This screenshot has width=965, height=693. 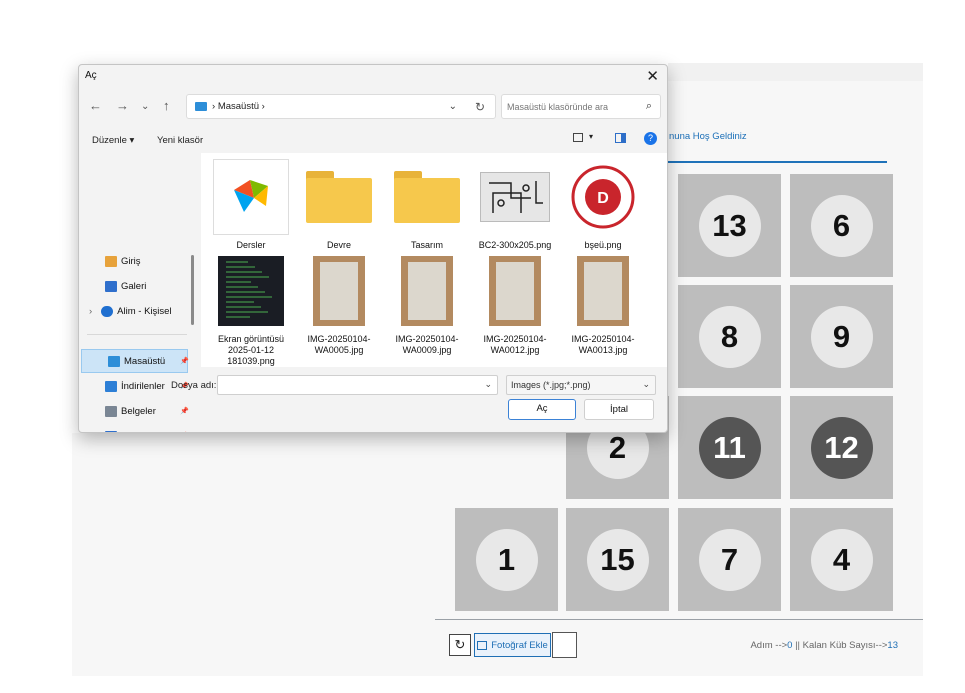 I want to click on divider, so click(x=679, y=619).